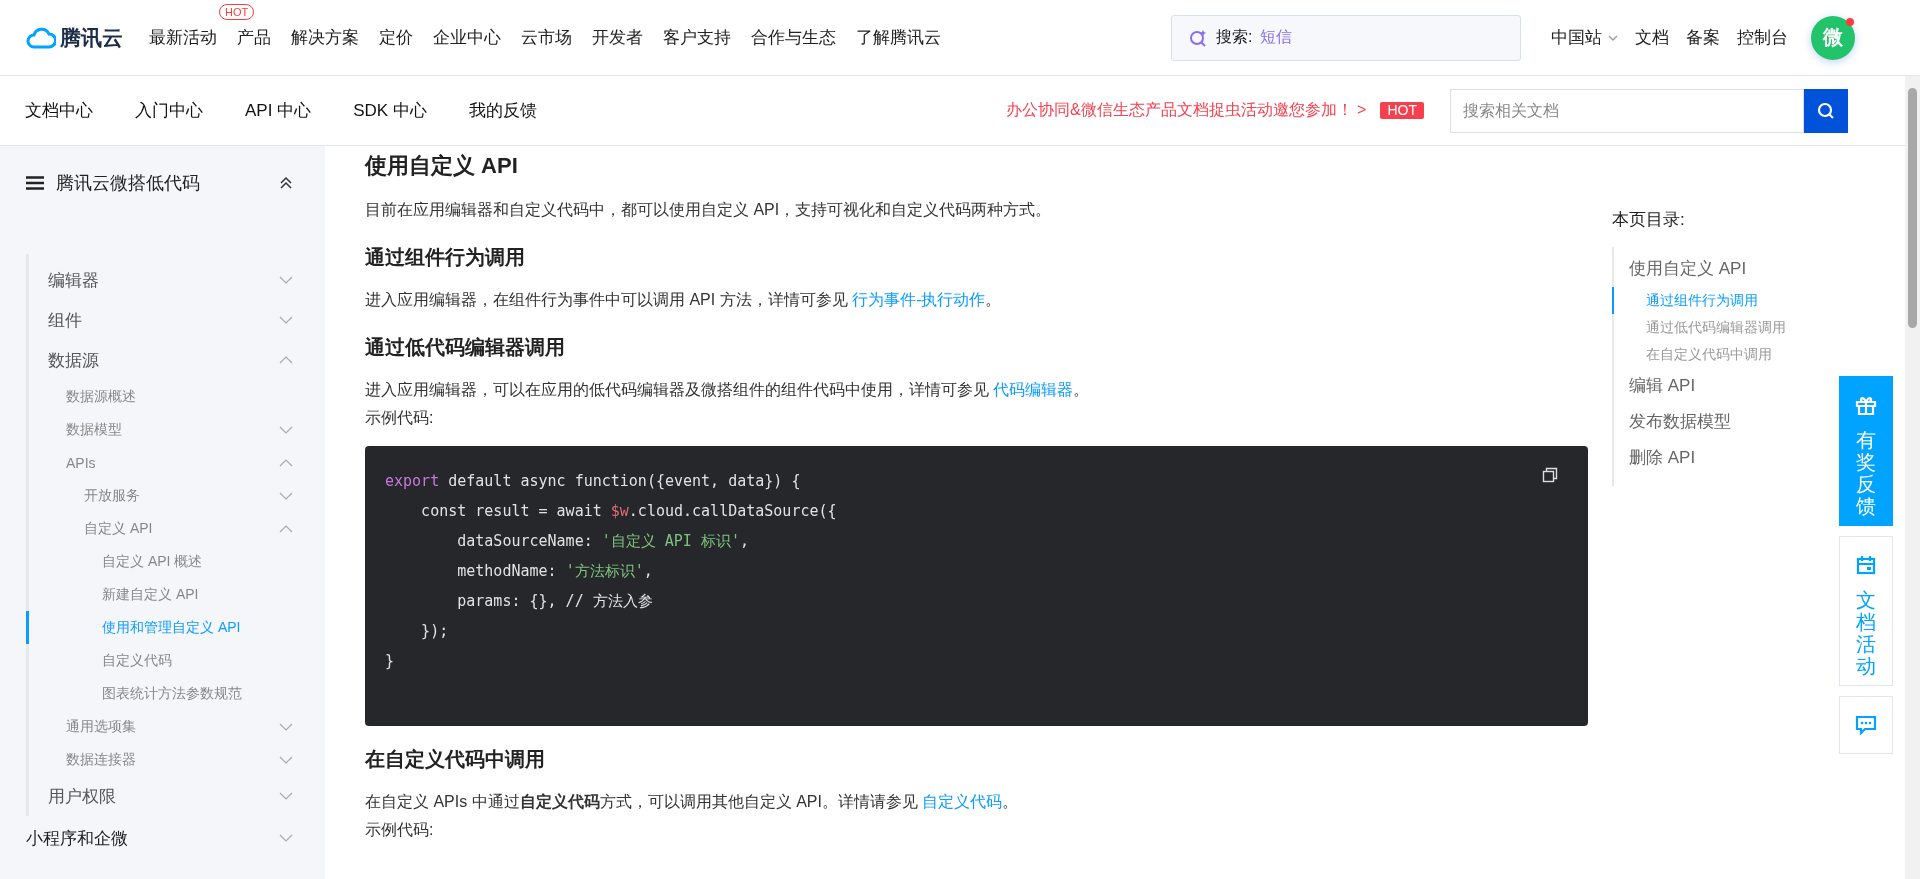 This screenshot has width=1920, height=879. I want to click on code-line: const result = await $w.cloud.callDataSource({, so click(628, 511).